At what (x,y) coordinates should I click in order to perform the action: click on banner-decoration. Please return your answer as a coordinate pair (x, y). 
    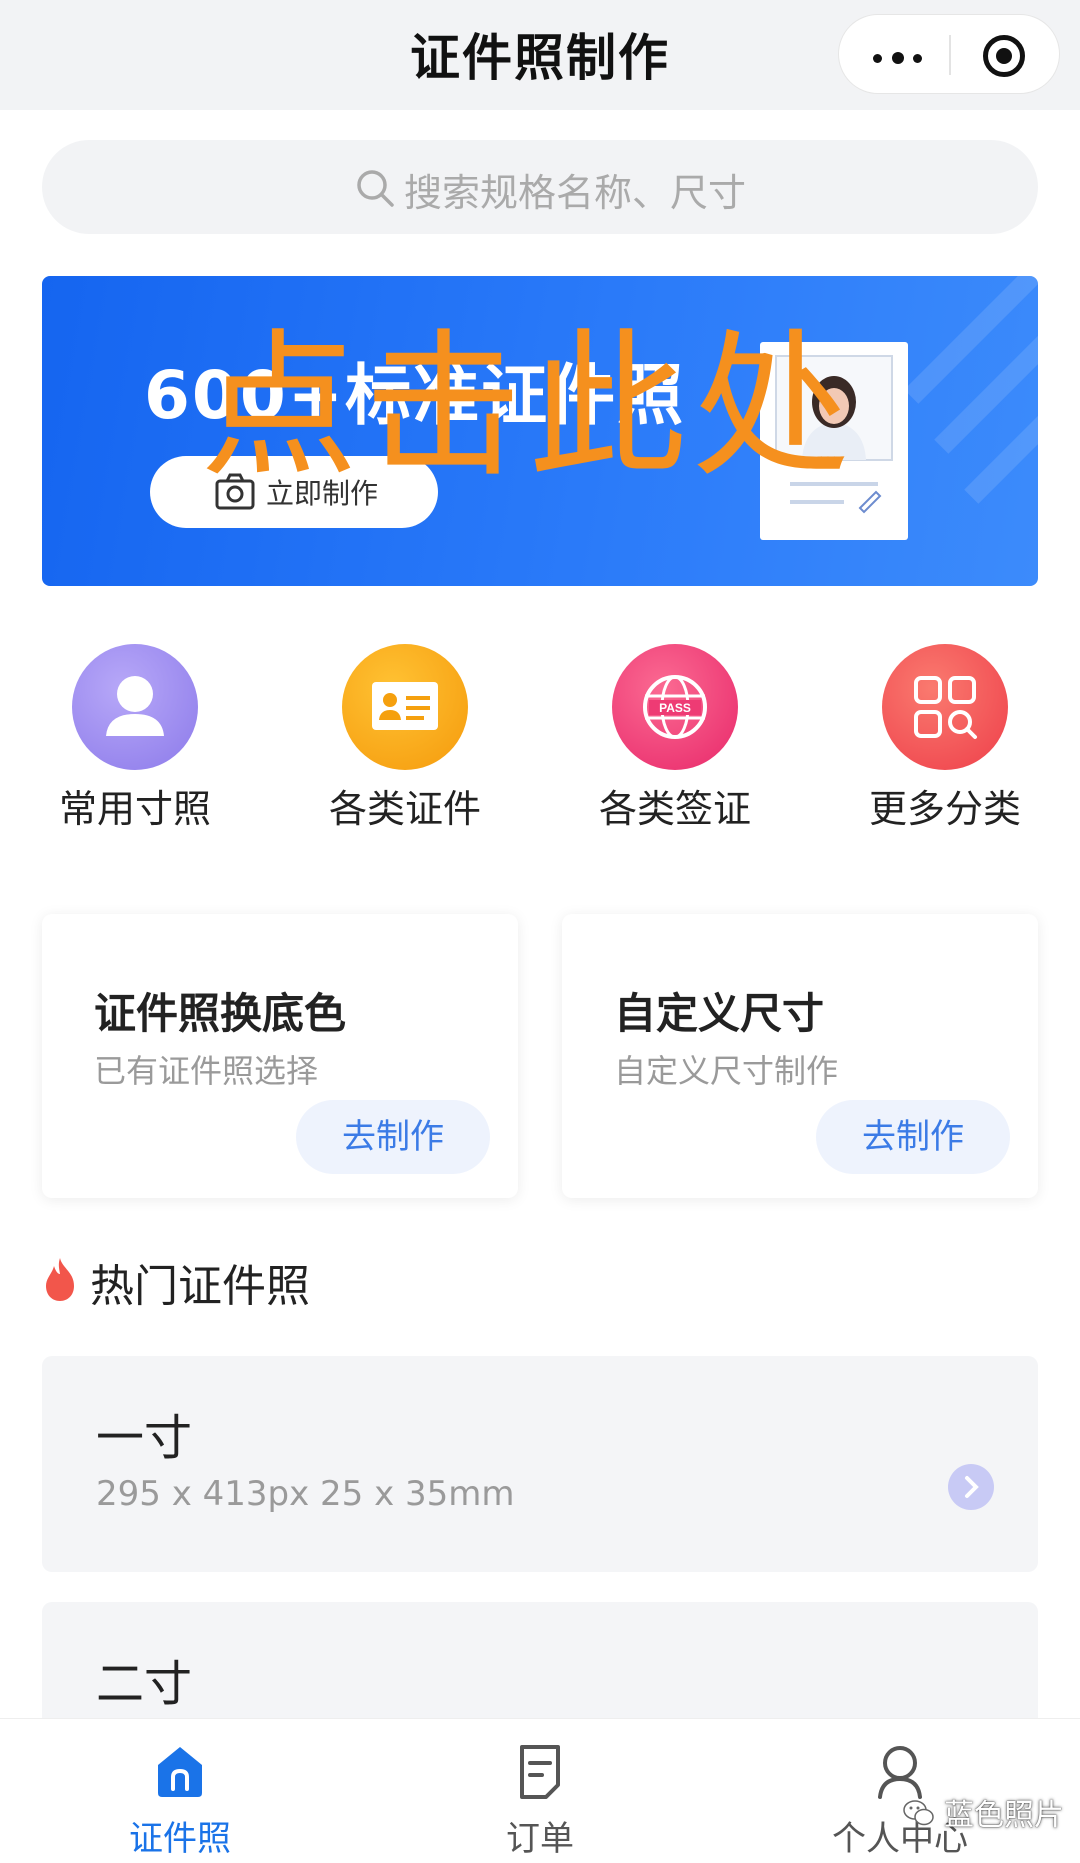
    Looking at the image, I should click on (971, 340).